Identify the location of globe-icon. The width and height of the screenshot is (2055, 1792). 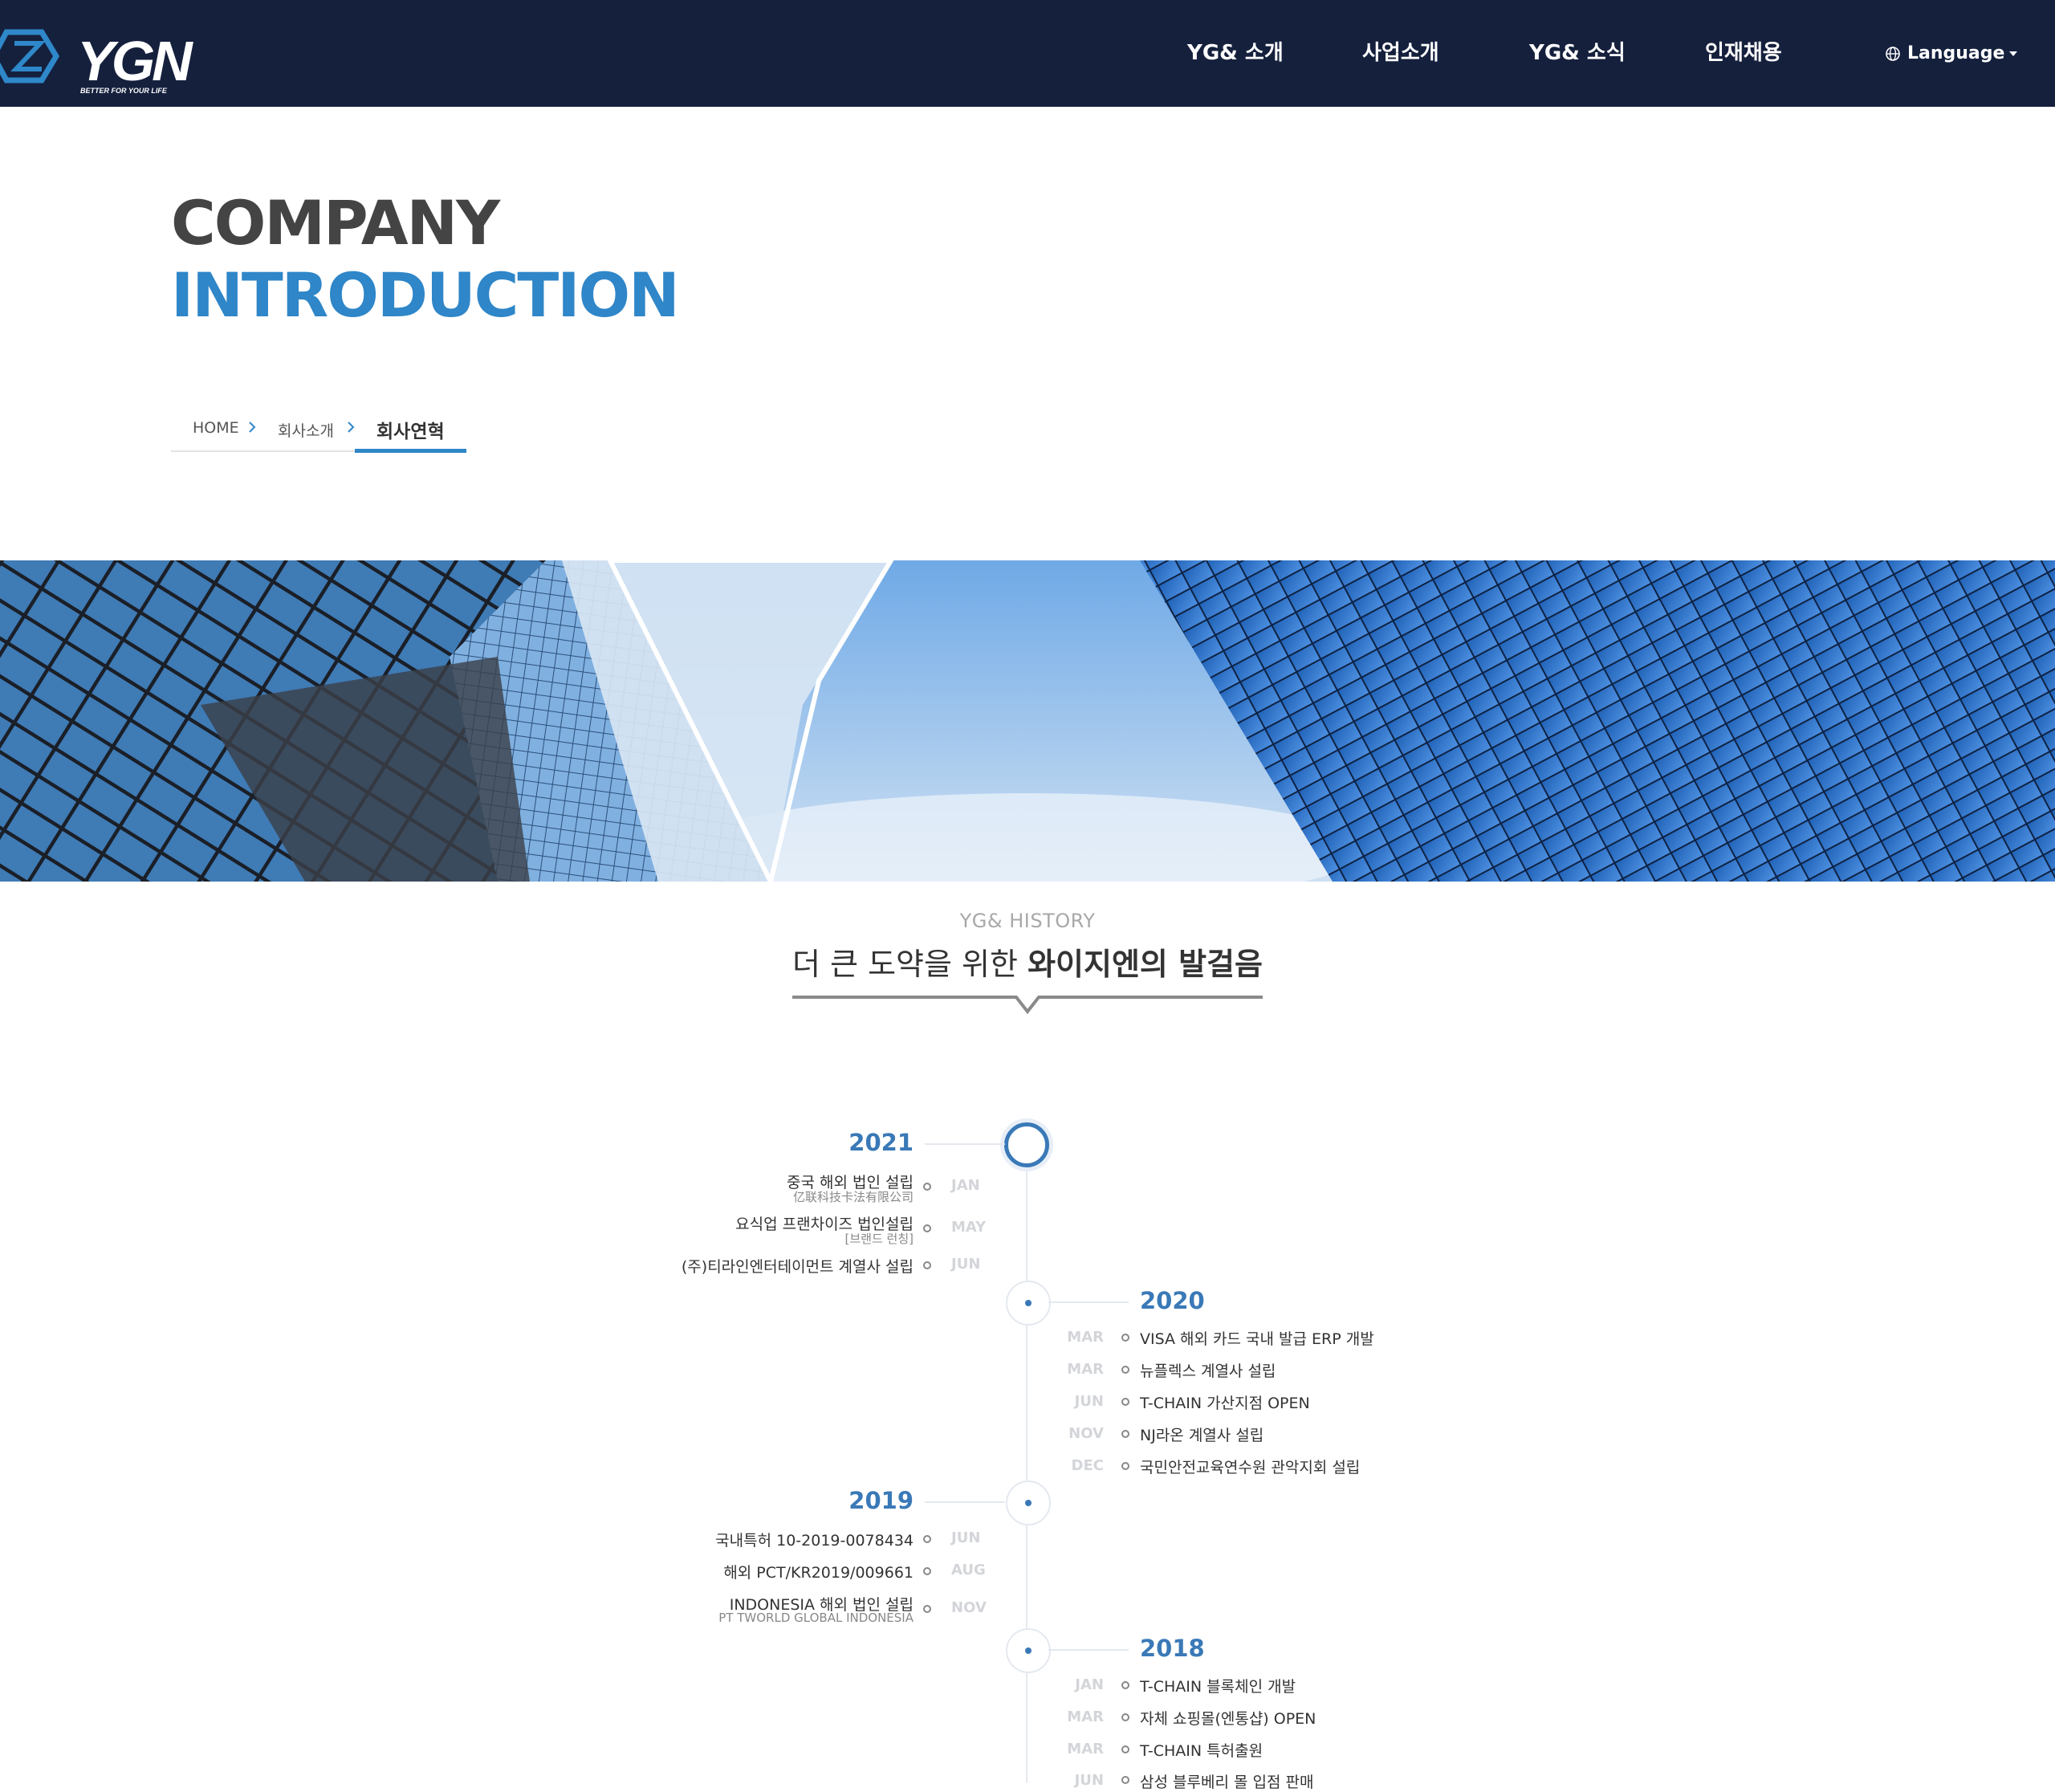
(1893, 54).